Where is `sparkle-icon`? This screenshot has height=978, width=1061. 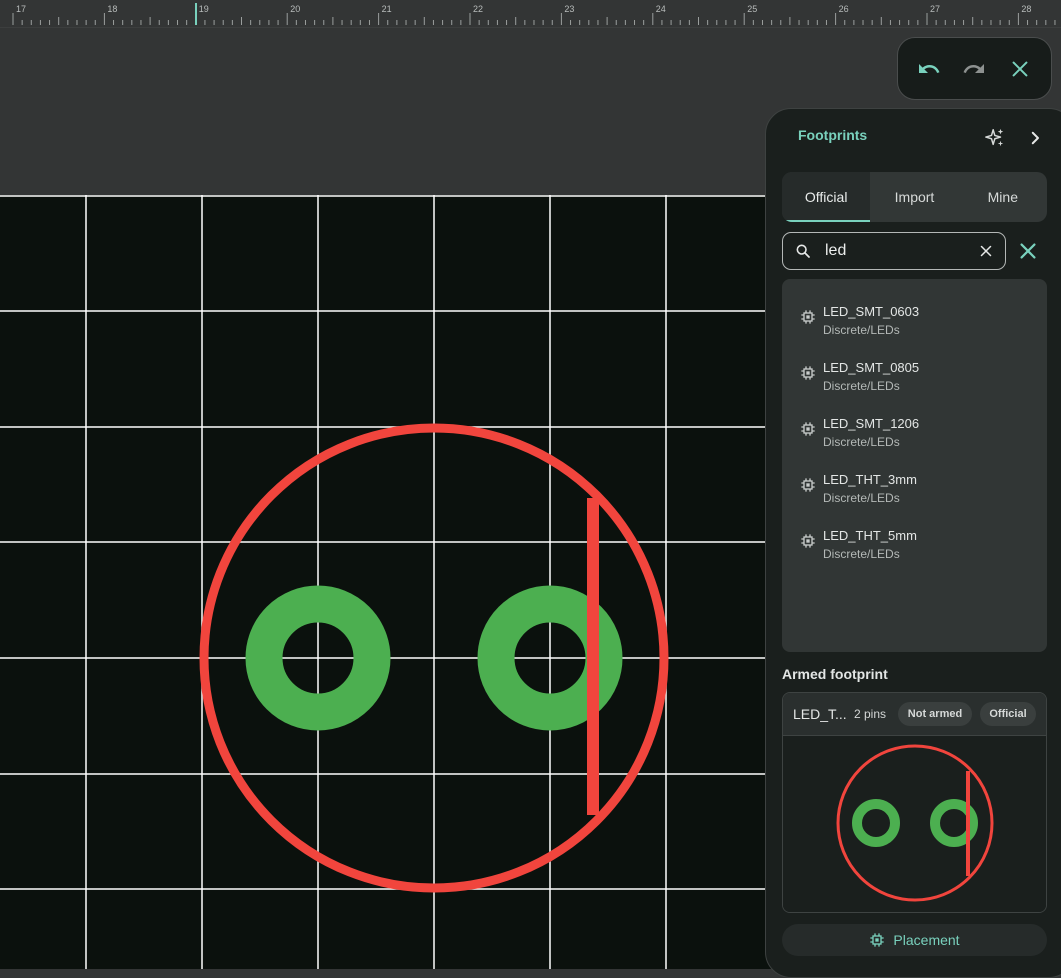 sparkle-icon is located at coordinates (994, 137).